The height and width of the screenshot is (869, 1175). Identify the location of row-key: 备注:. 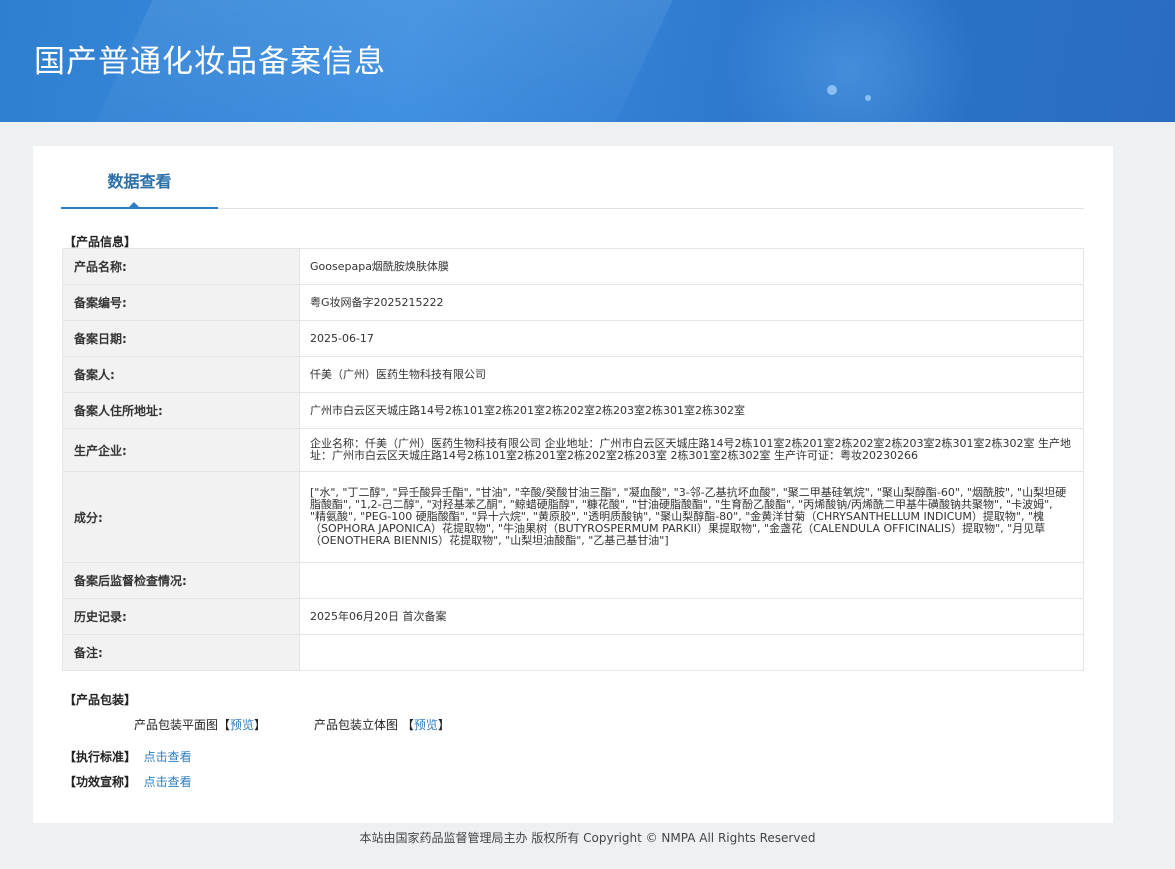
(181, 652).